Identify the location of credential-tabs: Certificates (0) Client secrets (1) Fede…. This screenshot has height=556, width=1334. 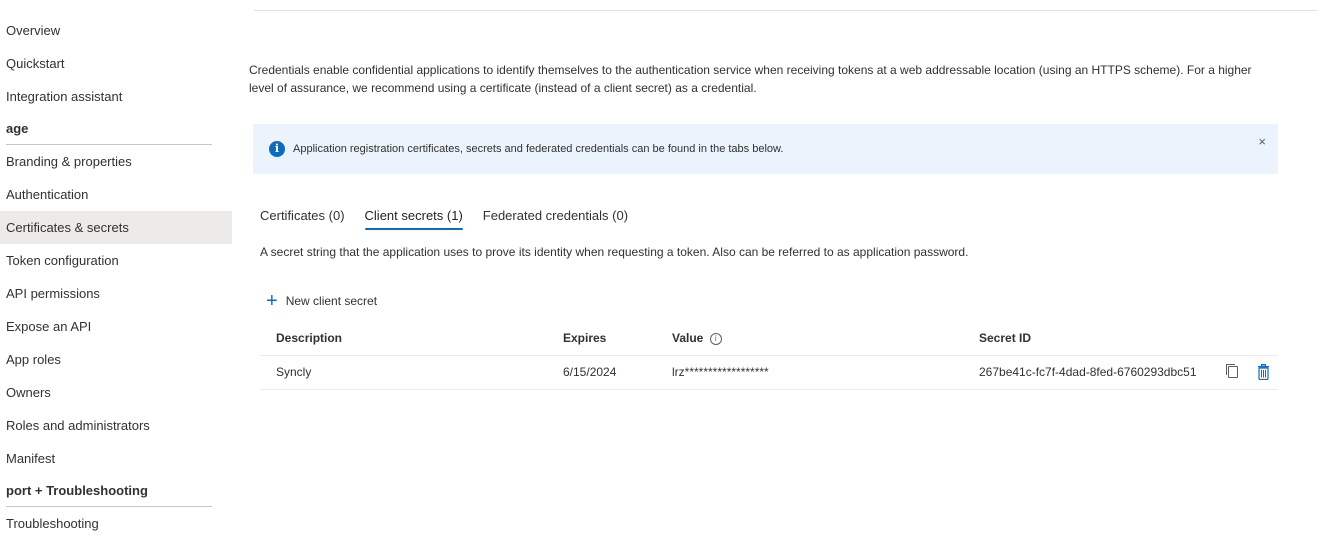
(454, 216).